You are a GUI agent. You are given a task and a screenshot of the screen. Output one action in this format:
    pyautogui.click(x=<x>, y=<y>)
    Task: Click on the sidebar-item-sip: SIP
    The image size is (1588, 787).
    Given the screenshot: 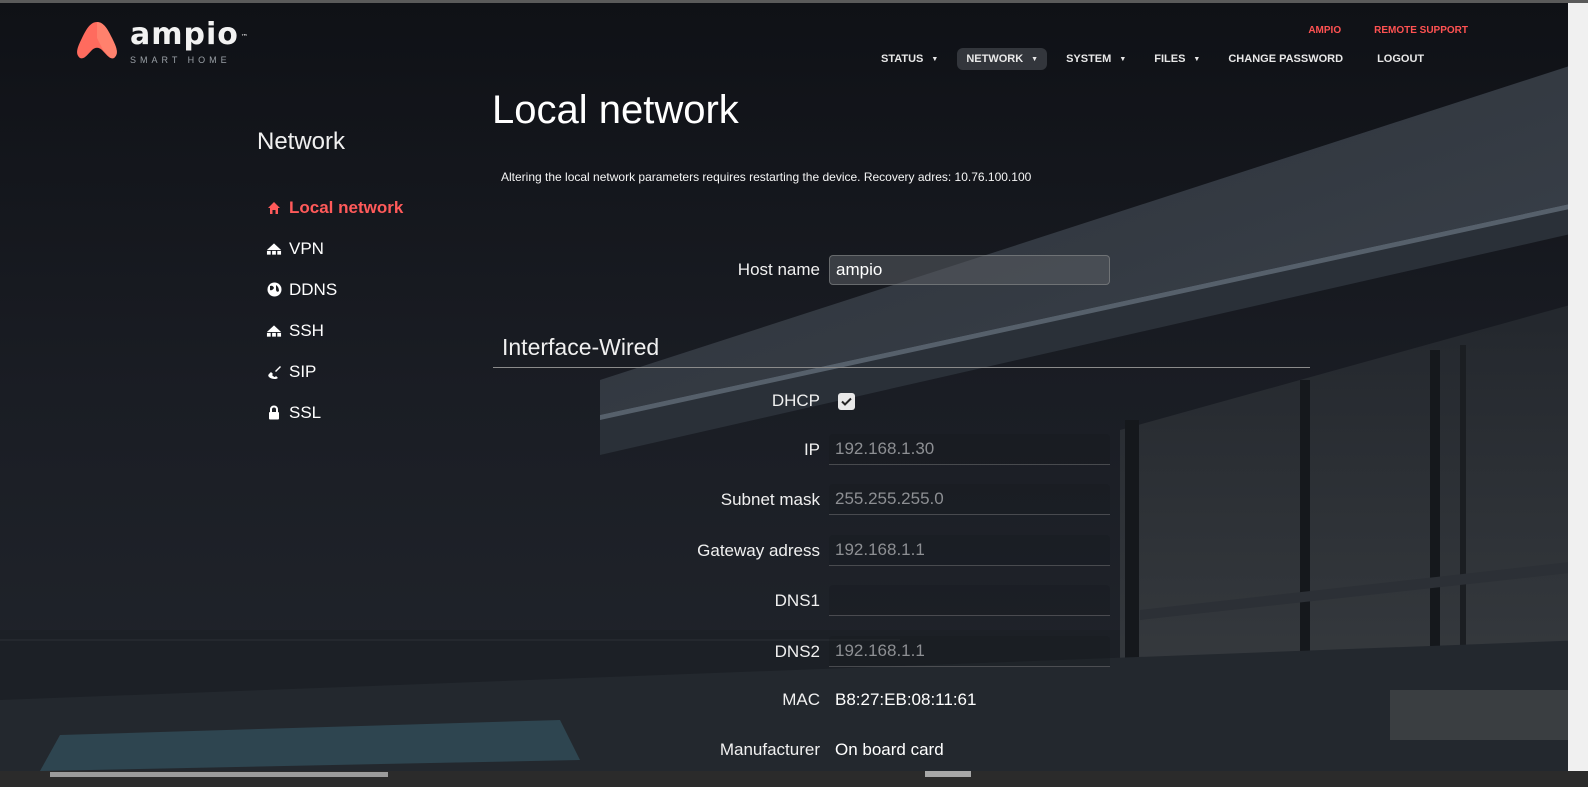 What is the action you would take?
    pyautogui.click(x=334, y=371)
    